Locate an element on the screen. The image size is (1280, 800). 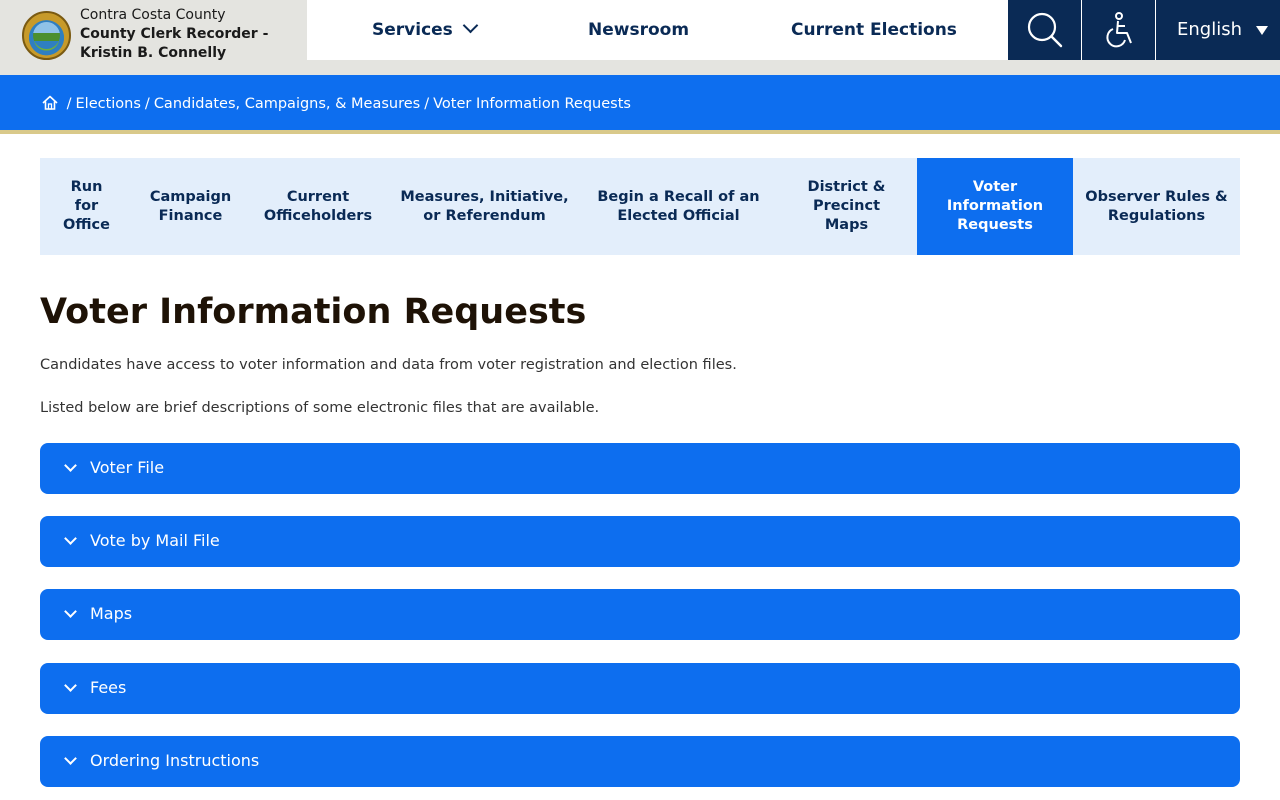
tab-voter-information-requests: Voter Information Requests is located at coordinates (995, 206).